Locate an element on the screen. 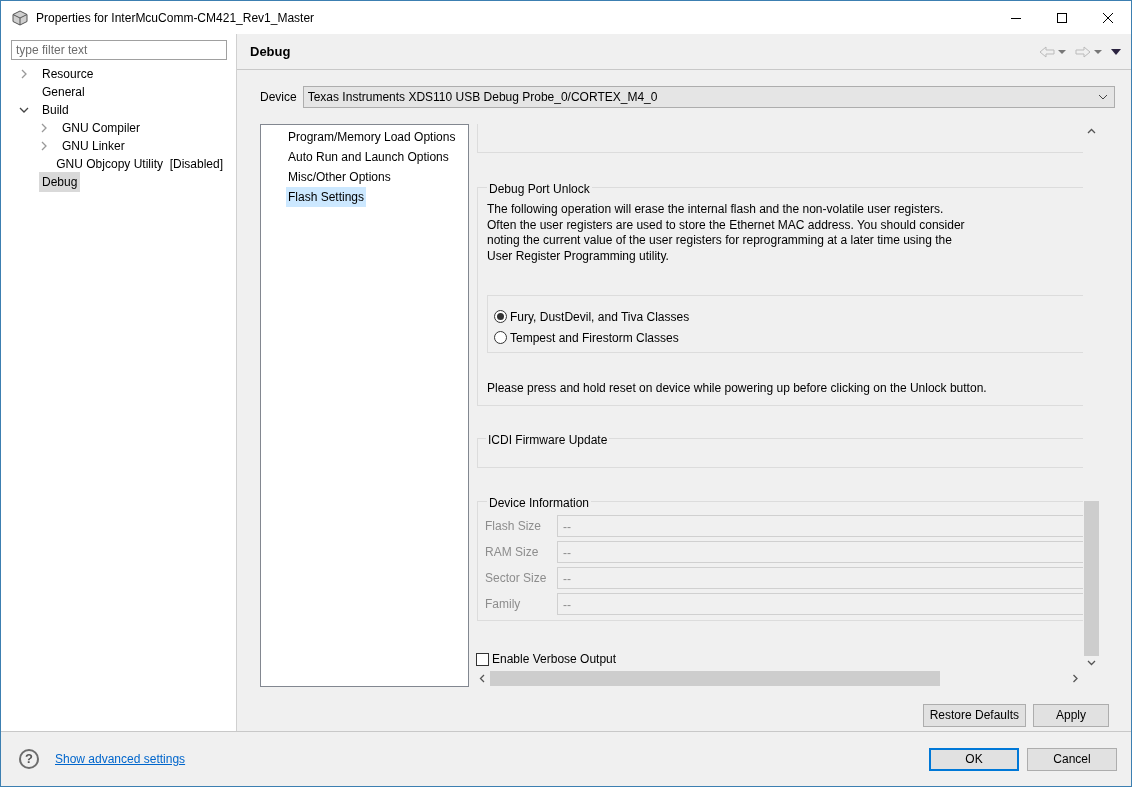 This screenshot has width=1132, height=787. tree-item: General is located at coordinates (63, 92).